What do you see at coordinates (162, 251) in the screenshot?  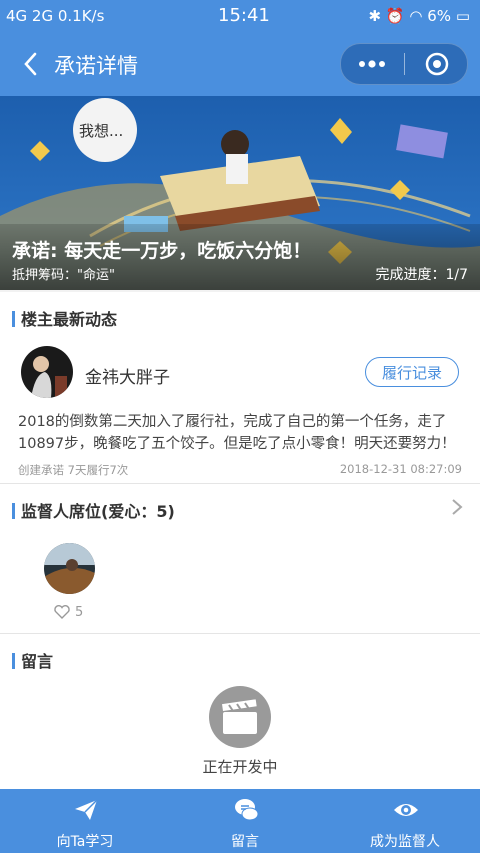 I see `commitment-title: 承诺: 每天走一万步，吃饭六分饱！` at bounding box center [162, 251].